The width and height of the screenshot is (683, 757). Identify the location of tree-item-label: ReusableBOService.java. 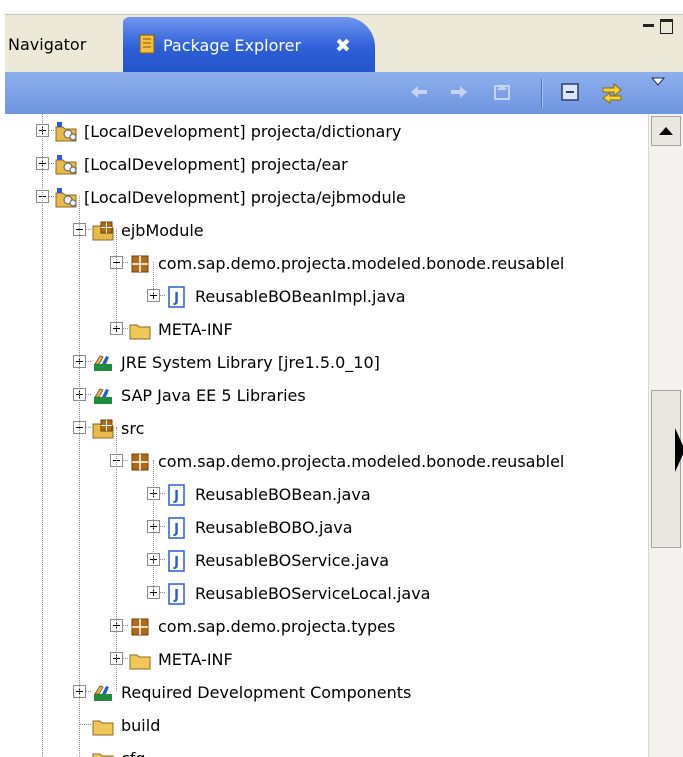
(292, 560).